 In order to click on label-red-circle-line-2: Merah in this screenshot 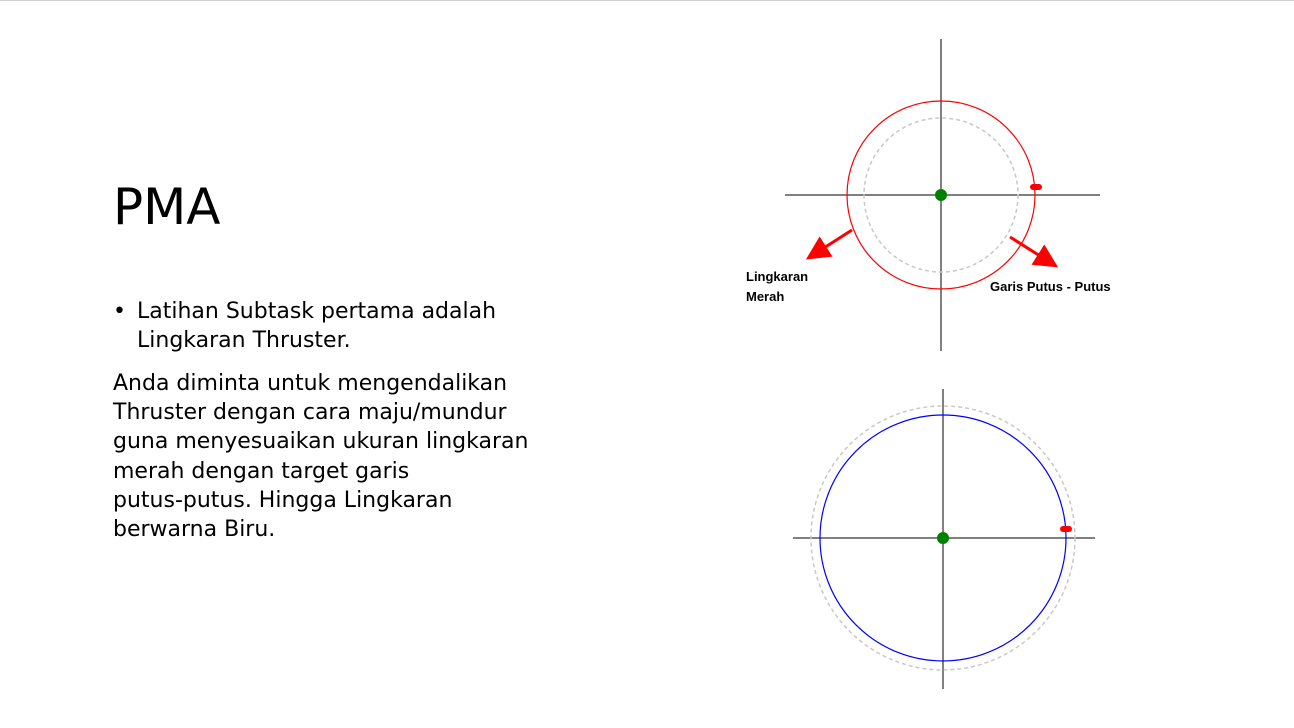, I will do `click(765, 296)`.